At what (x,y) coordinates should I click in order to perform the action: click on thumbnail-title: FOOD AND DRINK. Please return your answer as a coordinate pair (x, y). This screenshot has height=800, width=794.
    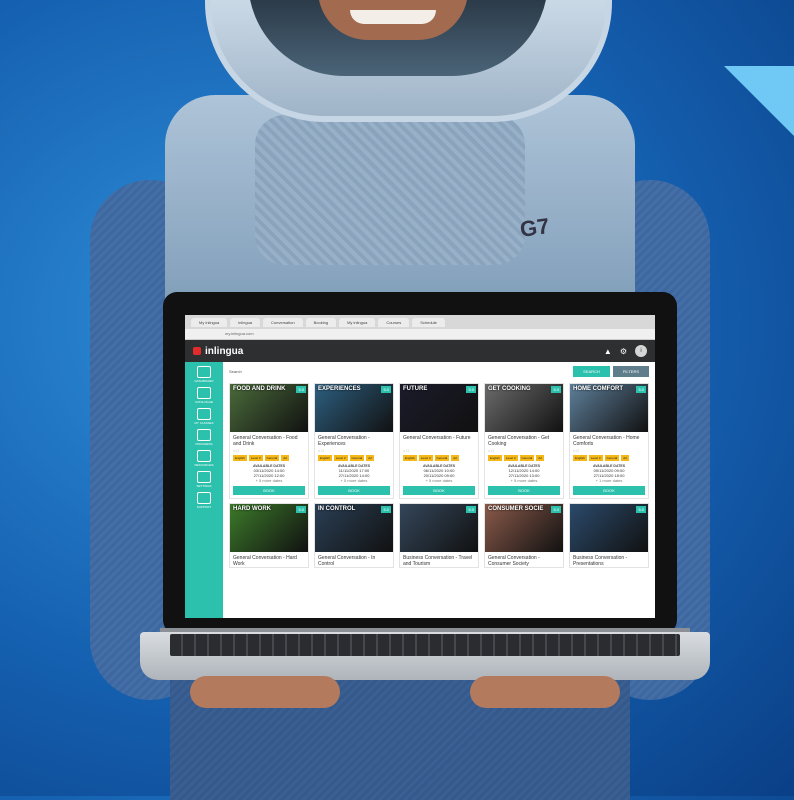
    Looking at the image, I should click on (259, 389).